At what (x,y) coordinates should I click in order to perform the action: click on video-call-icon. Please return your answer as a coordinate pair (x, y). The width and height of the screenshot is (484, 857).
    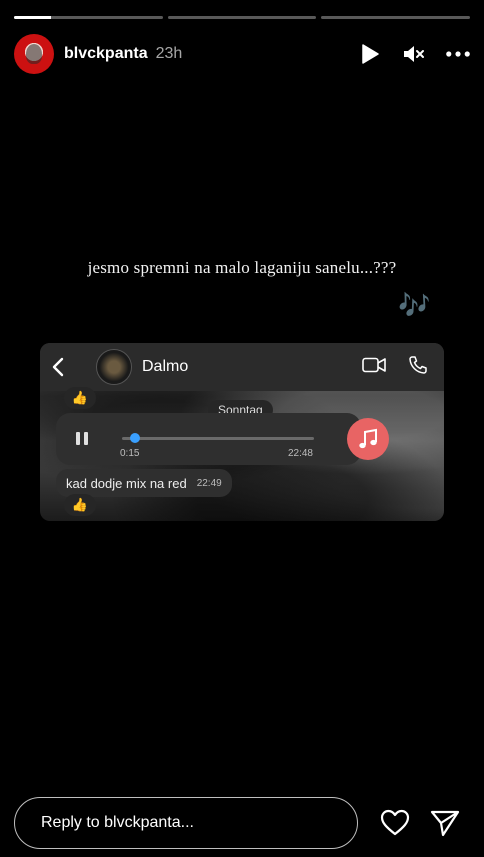
    Looking at the image, I should click on (374, 367).